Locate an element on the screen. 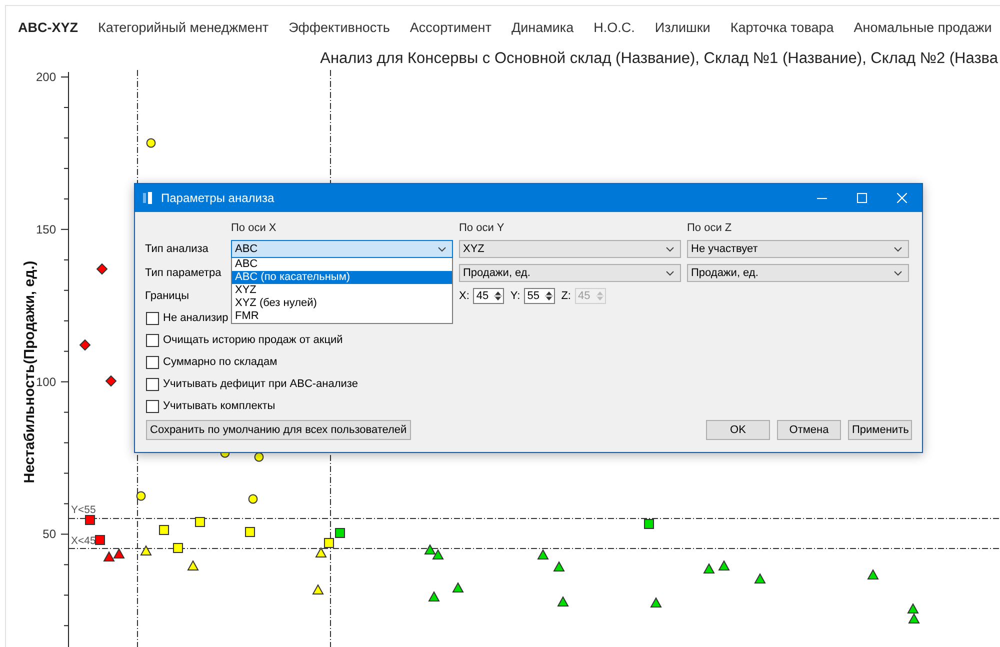 Image resolution: width=1000 pixels, height=647 pixels. chart-title: Анализ для Консервы с Основной склад (Название), Склад №1 (Название), Склад №2 (Назва is located at coordinates (659, 59).